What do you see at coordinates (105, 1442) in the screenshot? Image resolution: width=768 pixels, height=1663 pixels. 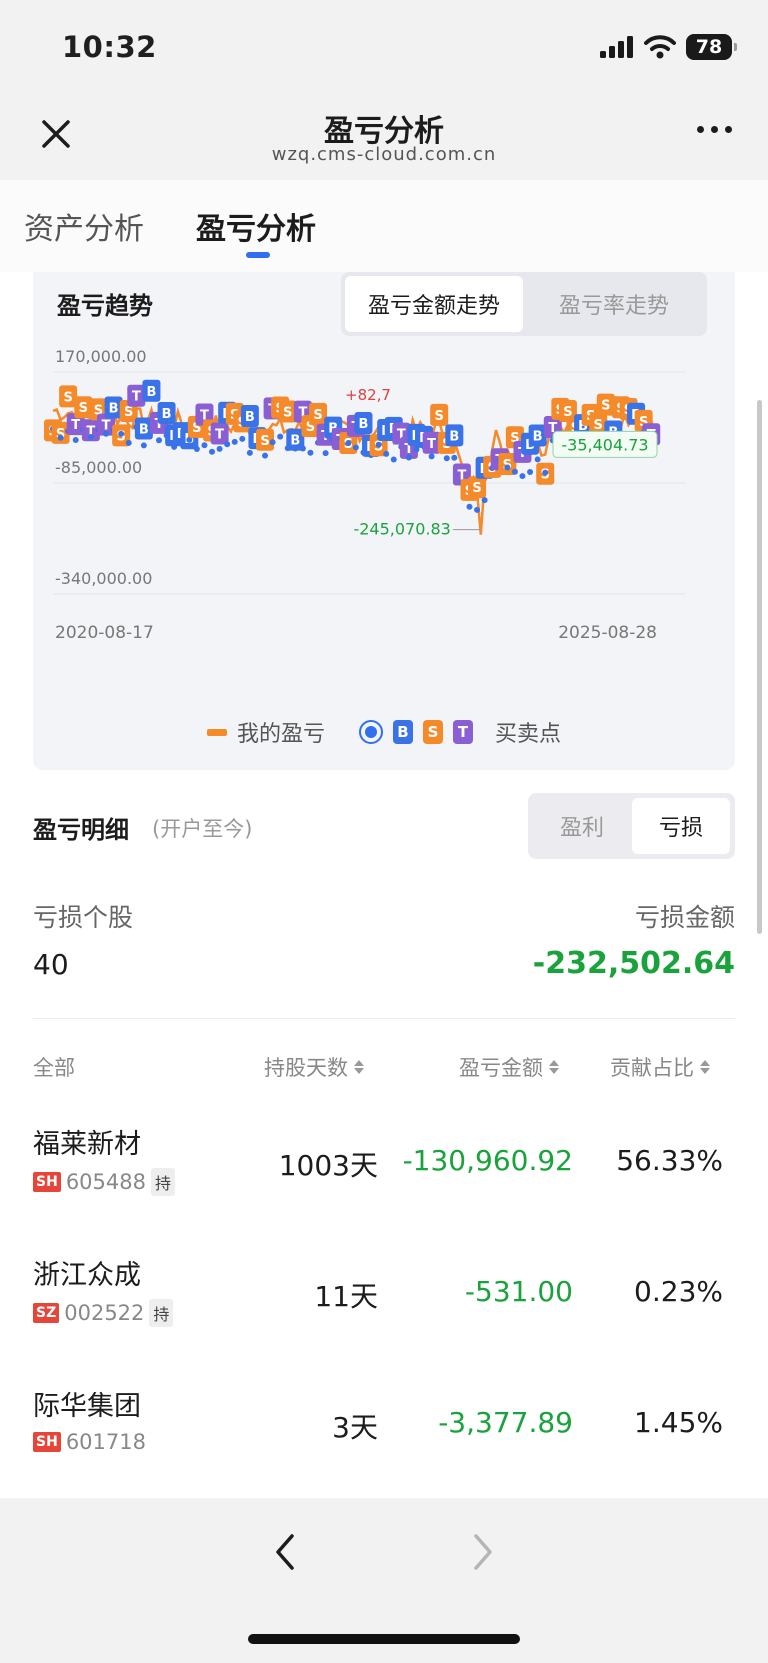 I see `stock-code: 601718` at bounding box center [105, 1442].